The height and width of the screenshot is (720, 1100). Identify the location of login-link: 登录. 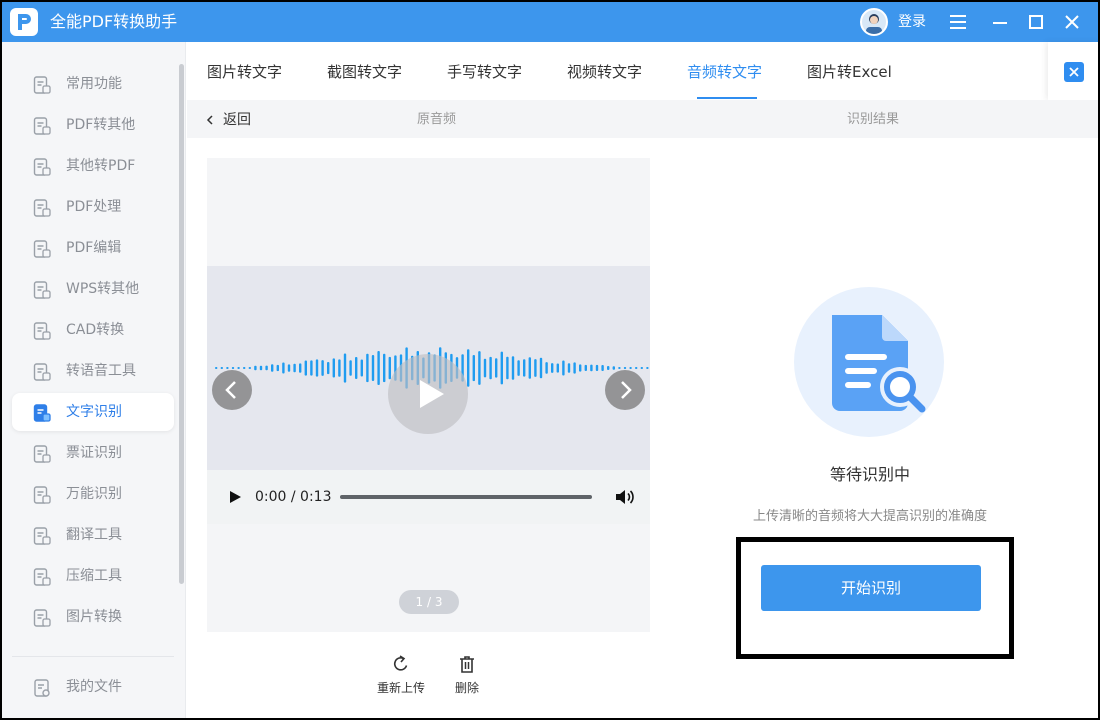
(912, 22).